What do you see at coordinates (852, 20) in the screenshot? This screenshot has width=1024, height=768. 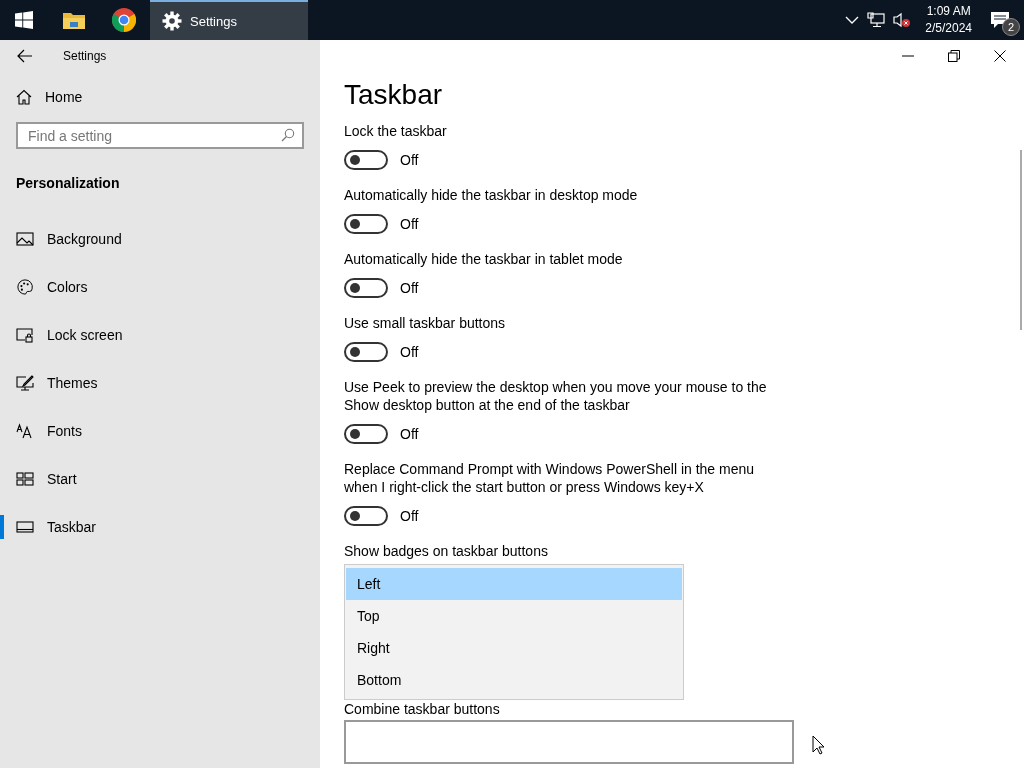 I see `chevron-up-icon` at bounding box center [852, 20].